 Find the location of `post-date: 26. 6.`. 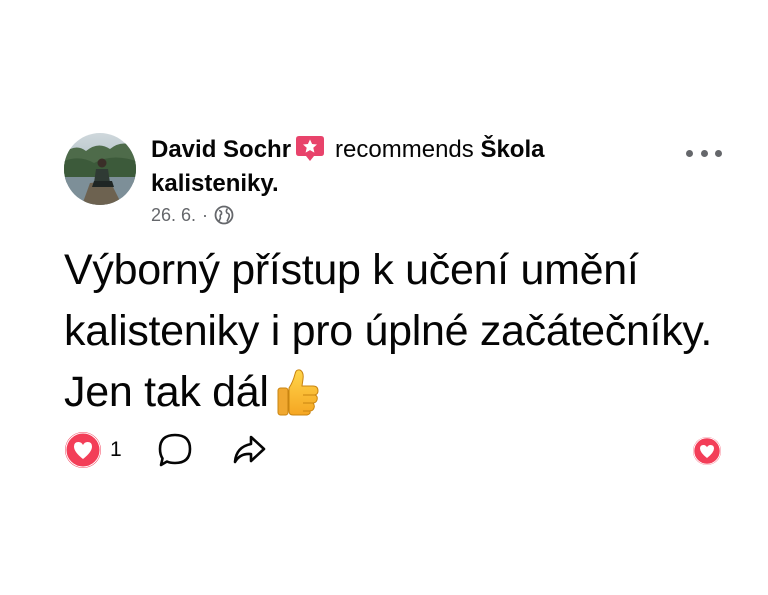

post-date: 26. 6. is located at coordinates (173, 215).